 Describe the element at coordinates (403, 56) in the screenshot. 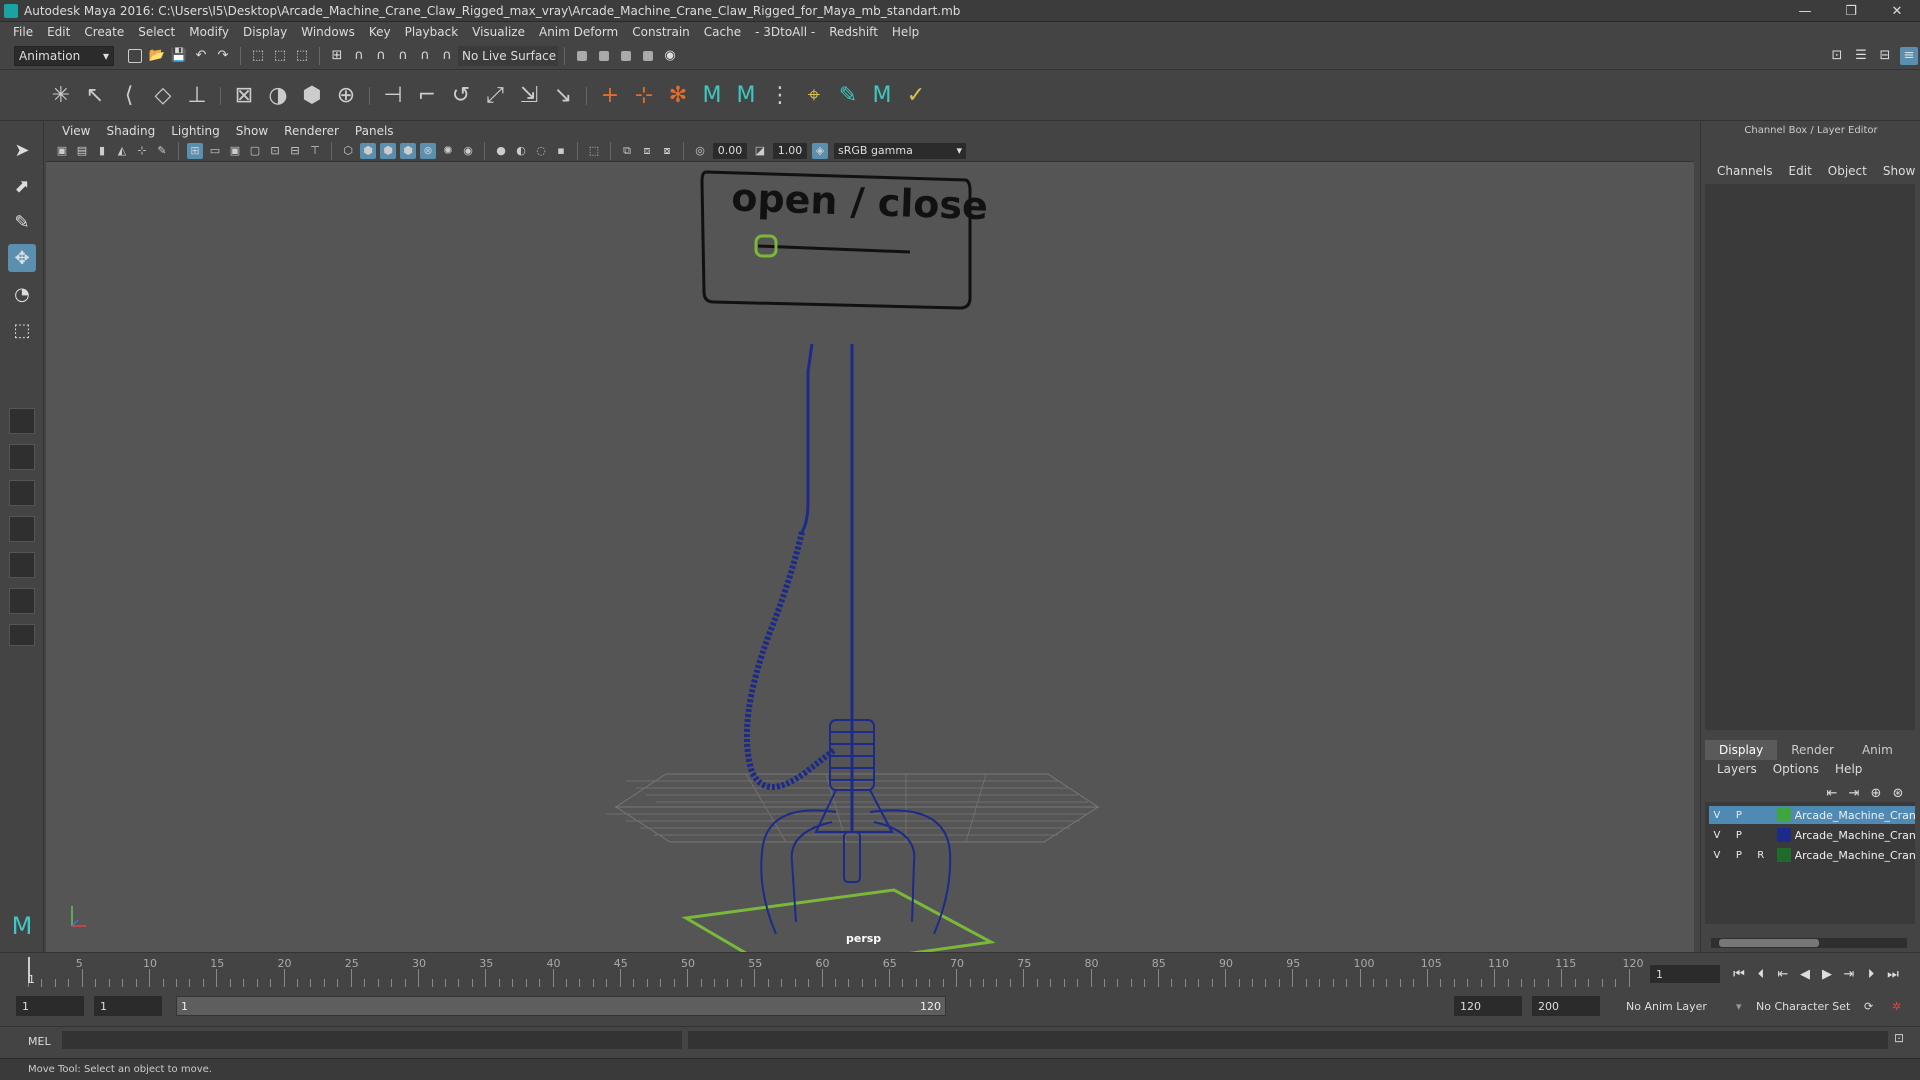

I see `snap-view-icon: ∩` at that location.